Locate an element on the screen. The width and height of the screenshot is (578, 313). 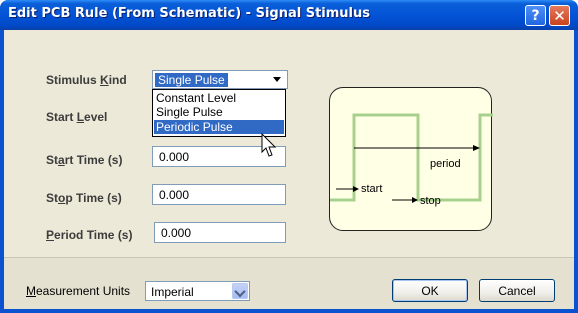
close-icon: ✕ is located at coordinates (559, 15).